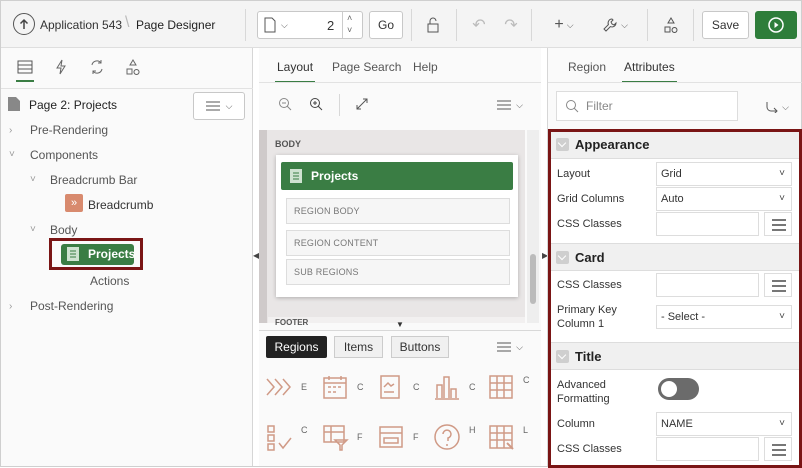 Image resolution: width=802 pixels, height=468 pixels. I want to click on breadcrumb-region-icon: », so click(74, 203).